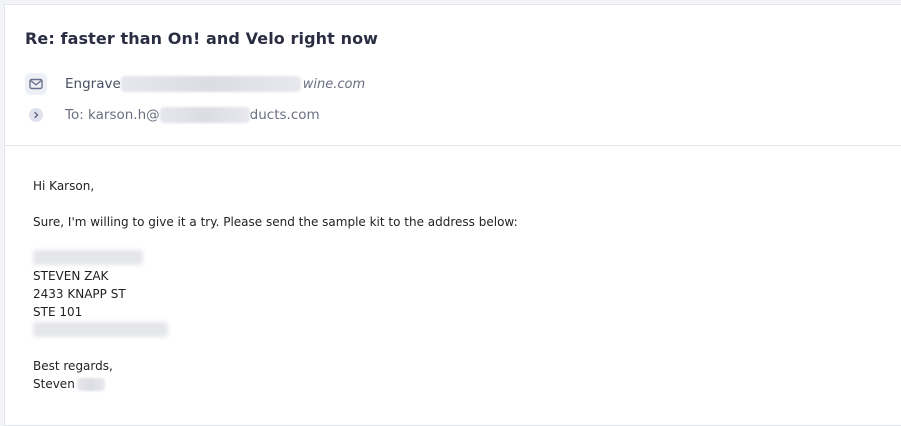 Image resolution: width=901 pixels, height=426 pixels. What do you see at coordinates (112, 115) in the screenshot?
I see `recipient-prefix: To: karson.h@` at bounding box center [112, 115].